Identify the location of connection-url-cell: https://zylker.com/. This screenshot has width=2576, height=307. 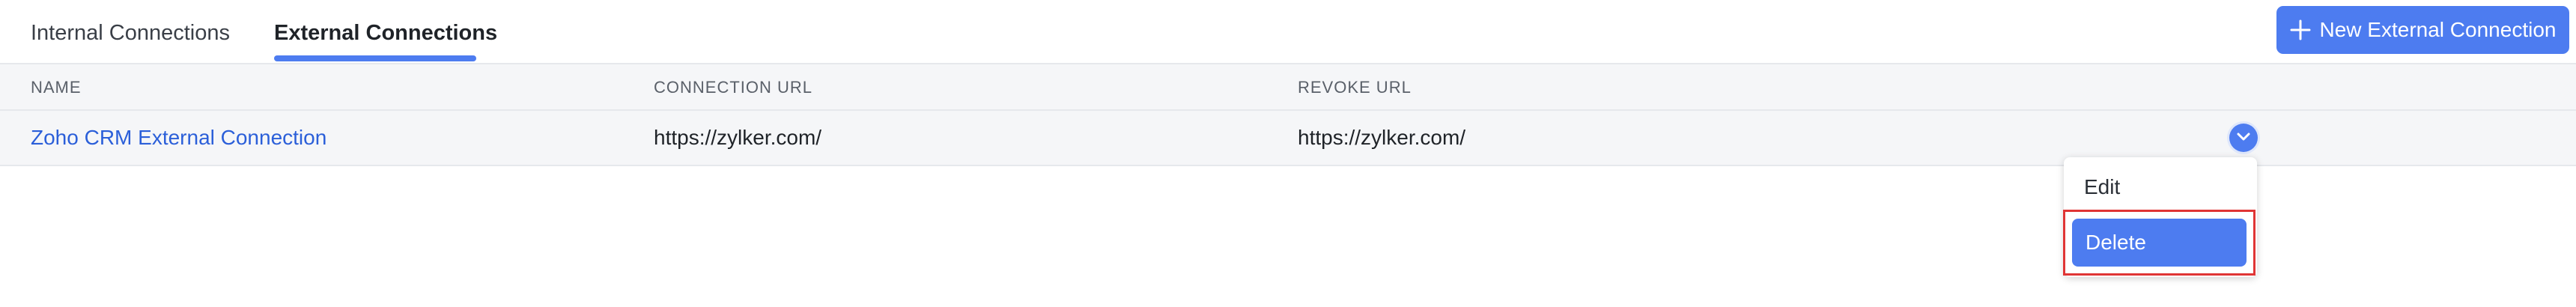
(738, 137).